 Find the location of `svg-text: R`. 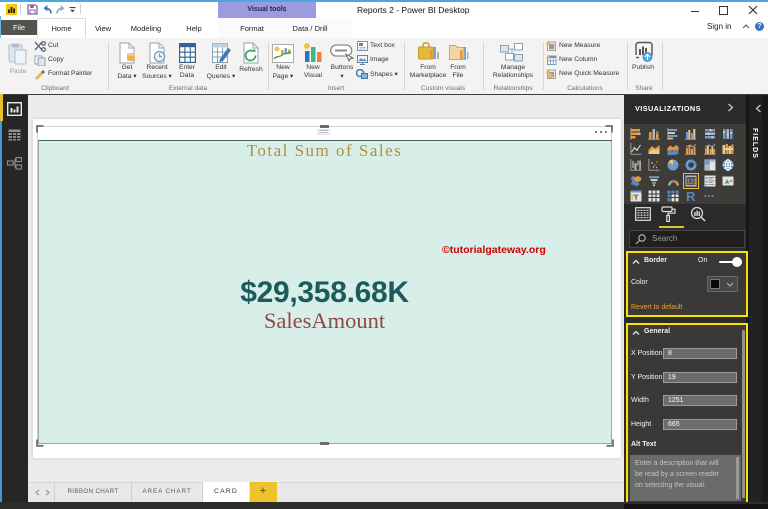

svg-text: R is located at coordinates (691, 196).